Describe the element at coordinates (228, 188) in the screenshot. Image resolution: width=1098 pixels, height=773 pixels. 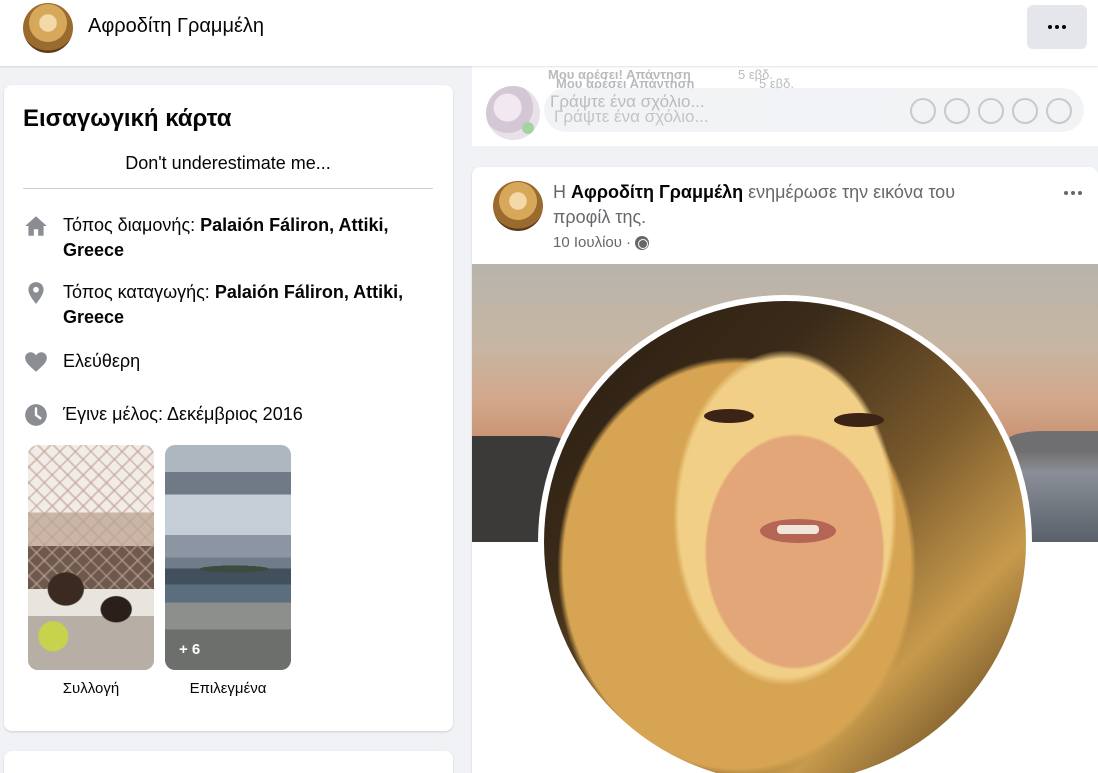
I see `intro-divider` at that location.